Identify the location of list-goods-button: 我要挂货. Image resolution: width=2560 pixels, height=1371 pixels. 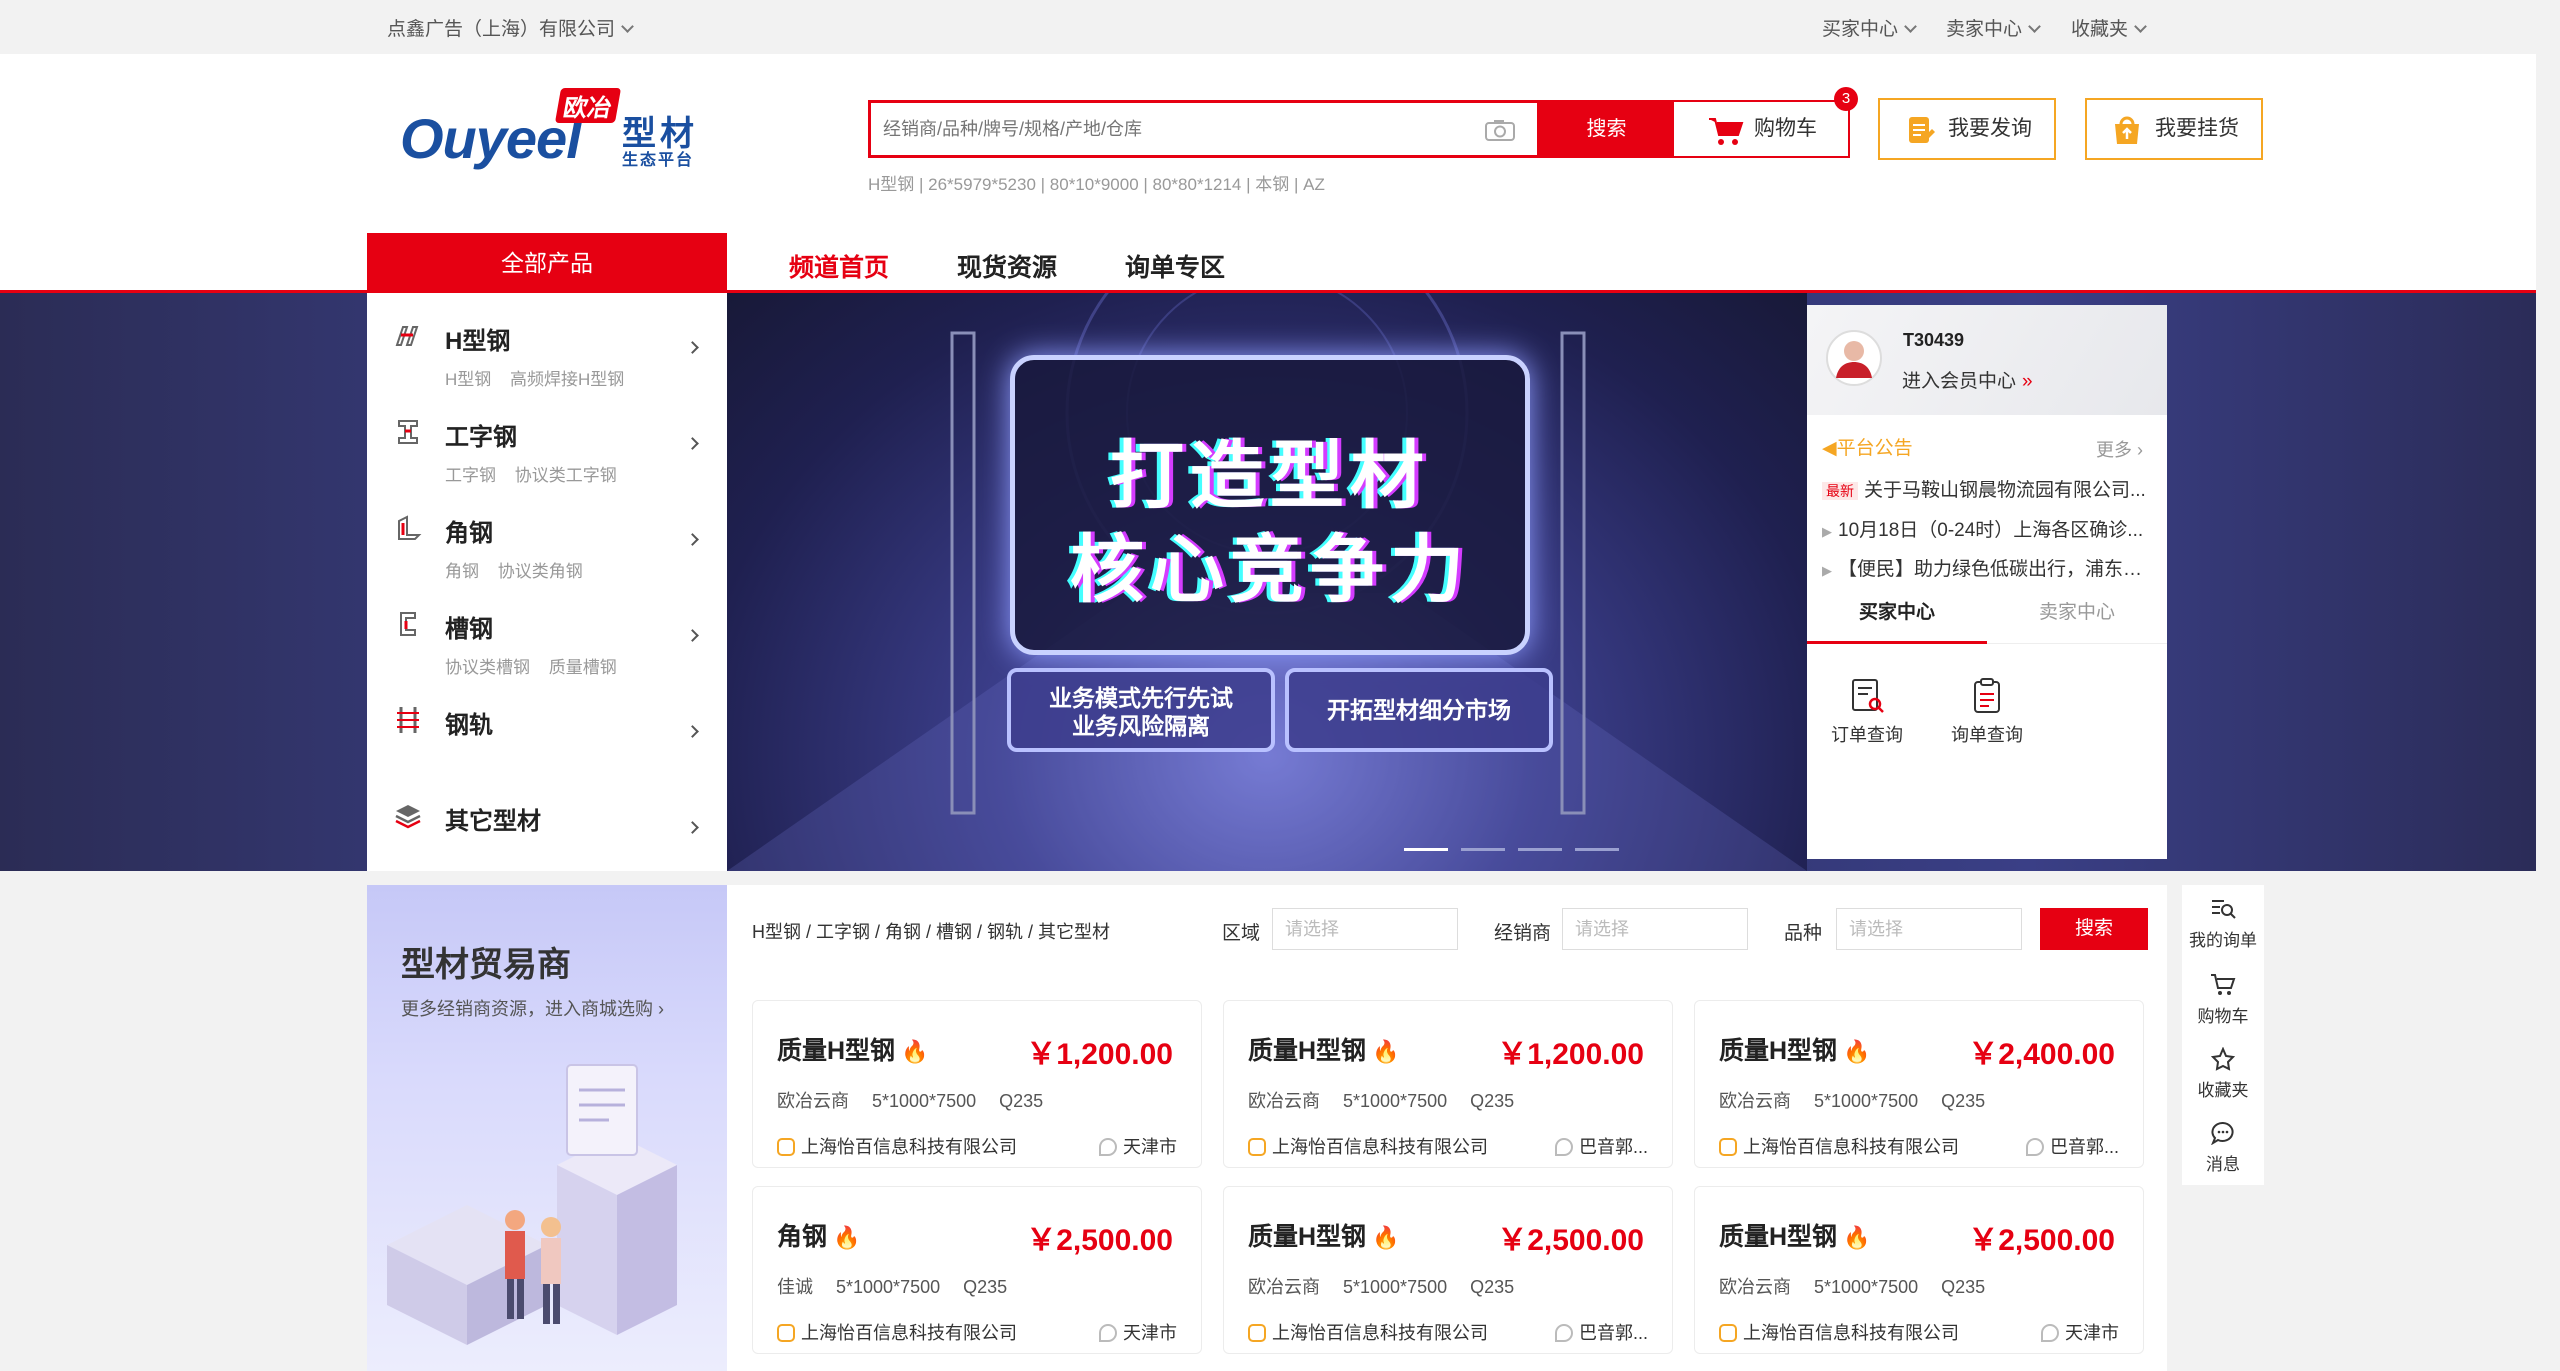
(2174, 129).